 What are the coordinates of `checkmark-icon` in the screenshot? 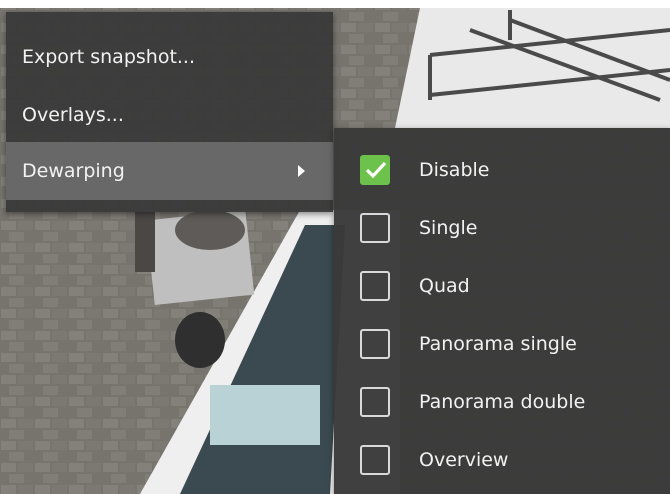 It's located at (376, 170).